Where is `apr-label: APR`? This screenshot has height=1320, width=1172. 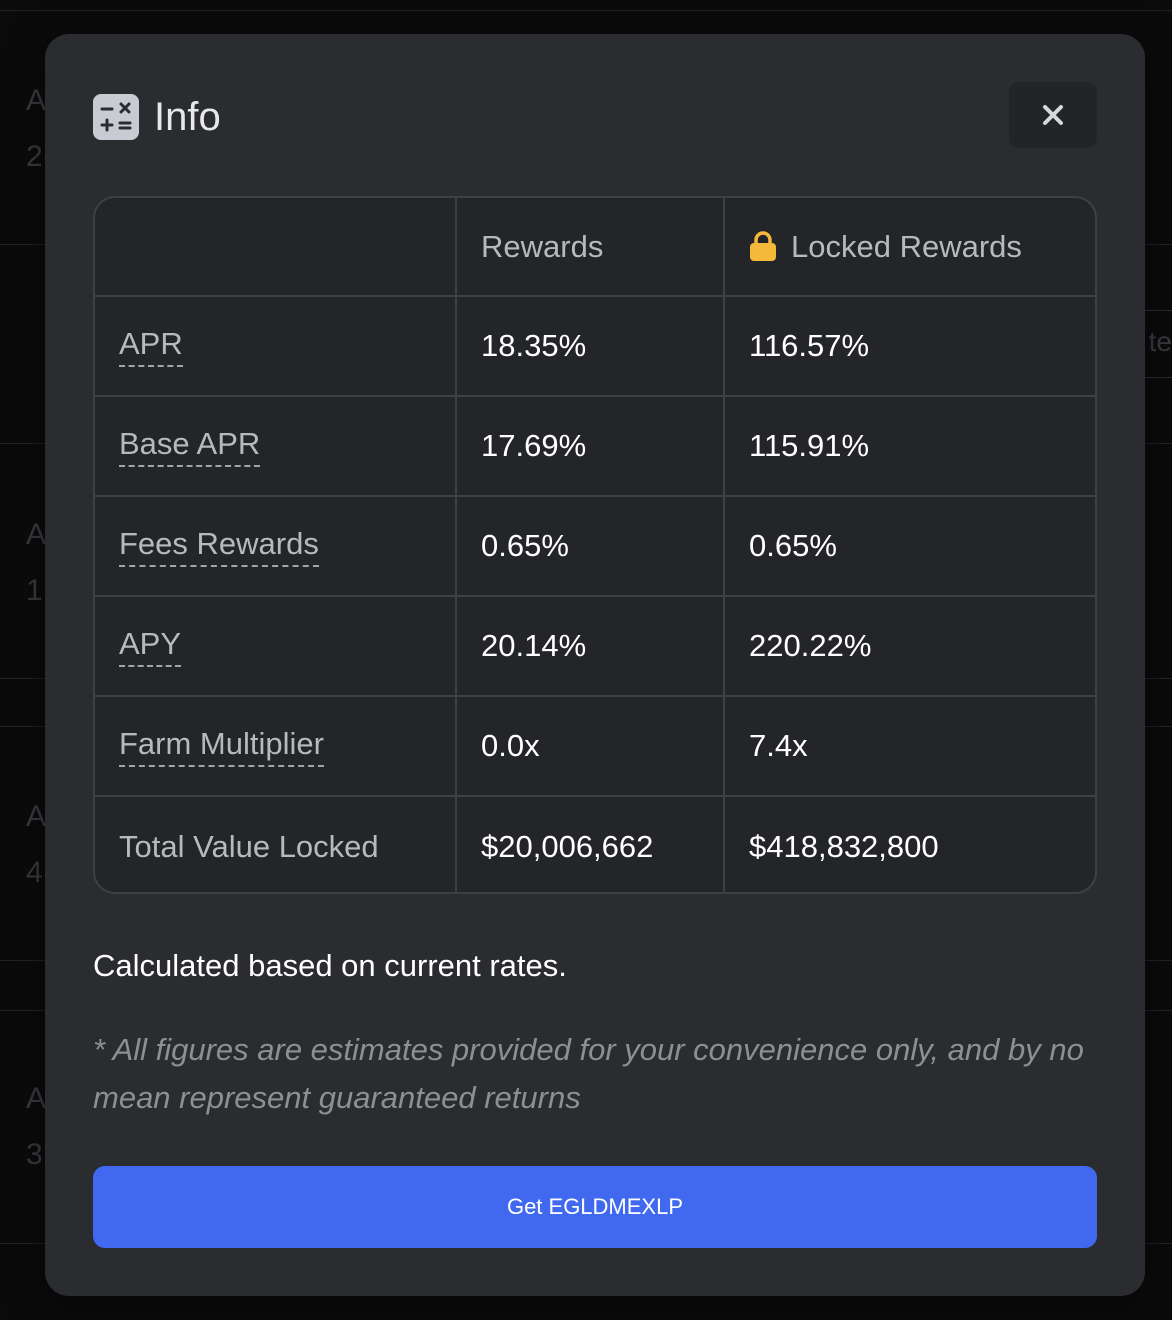
apr-label: APR is located at coordinates (151, 346).